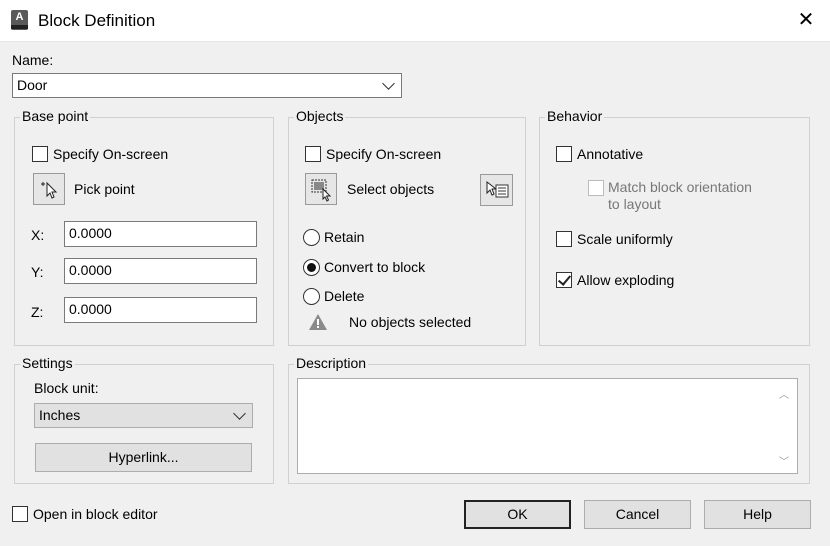  I want to click on y-input: 0.0000, so click(160, 271).